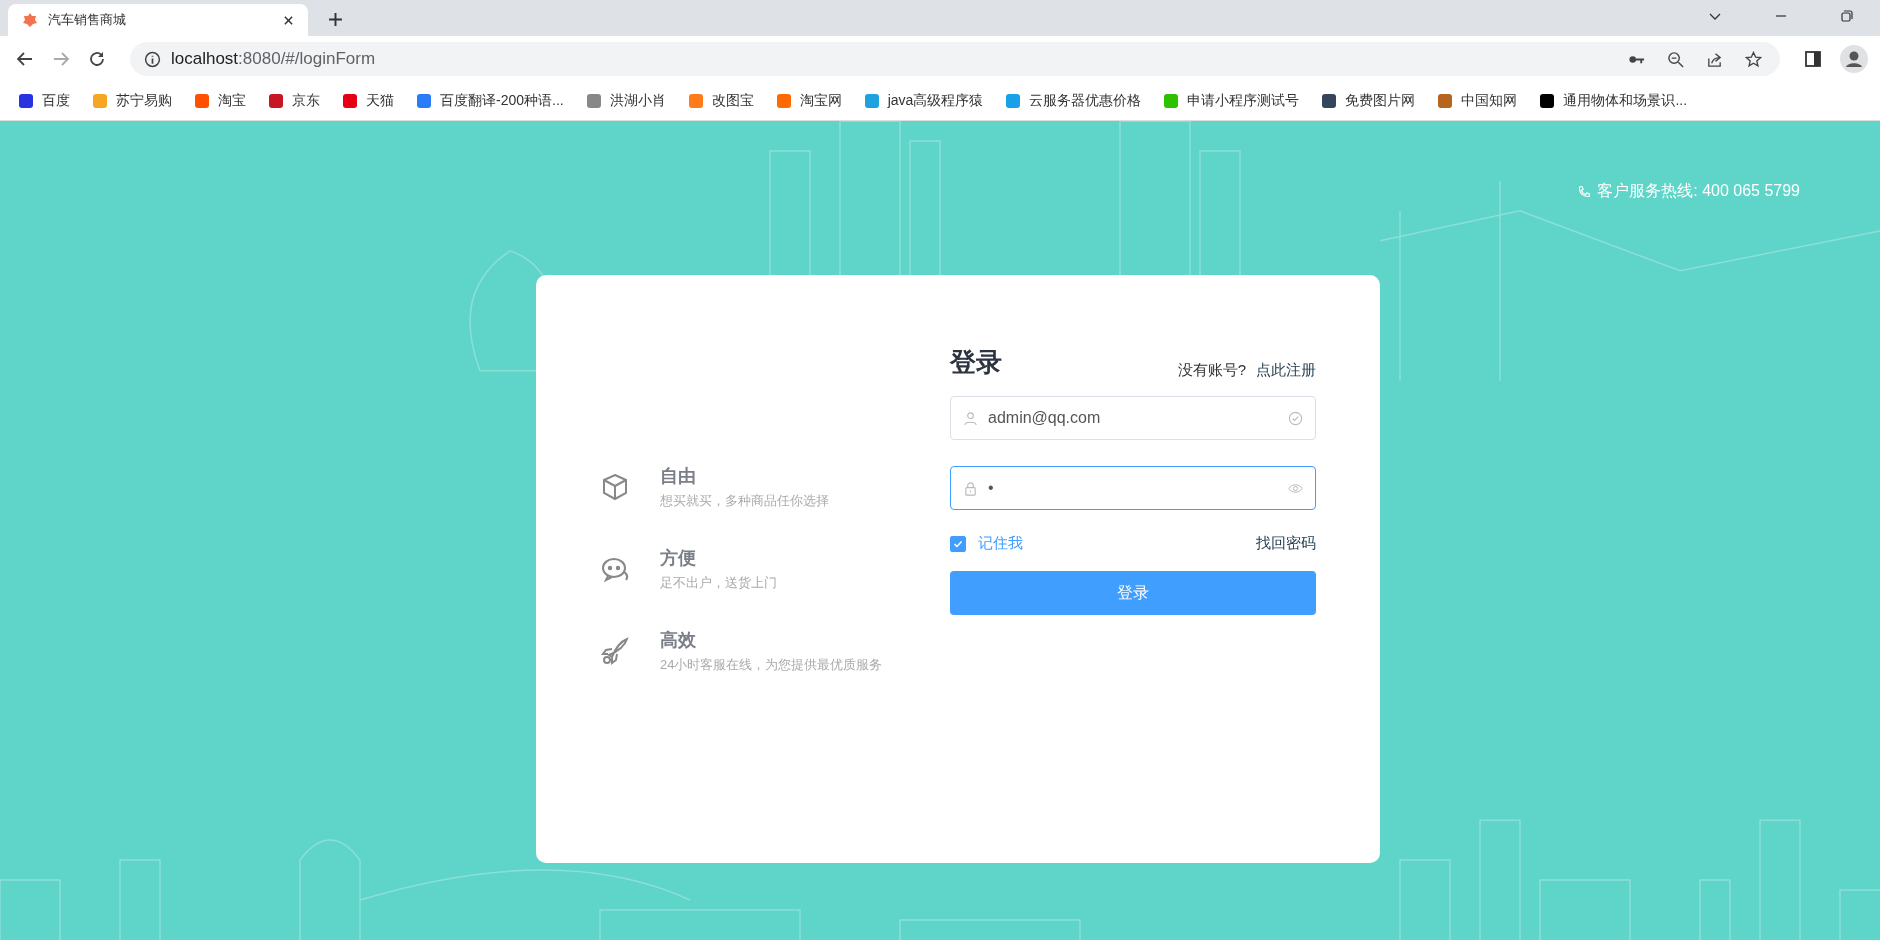 The image size is (1880, 940). I want to click on password-field: •, so click(1133, 488).